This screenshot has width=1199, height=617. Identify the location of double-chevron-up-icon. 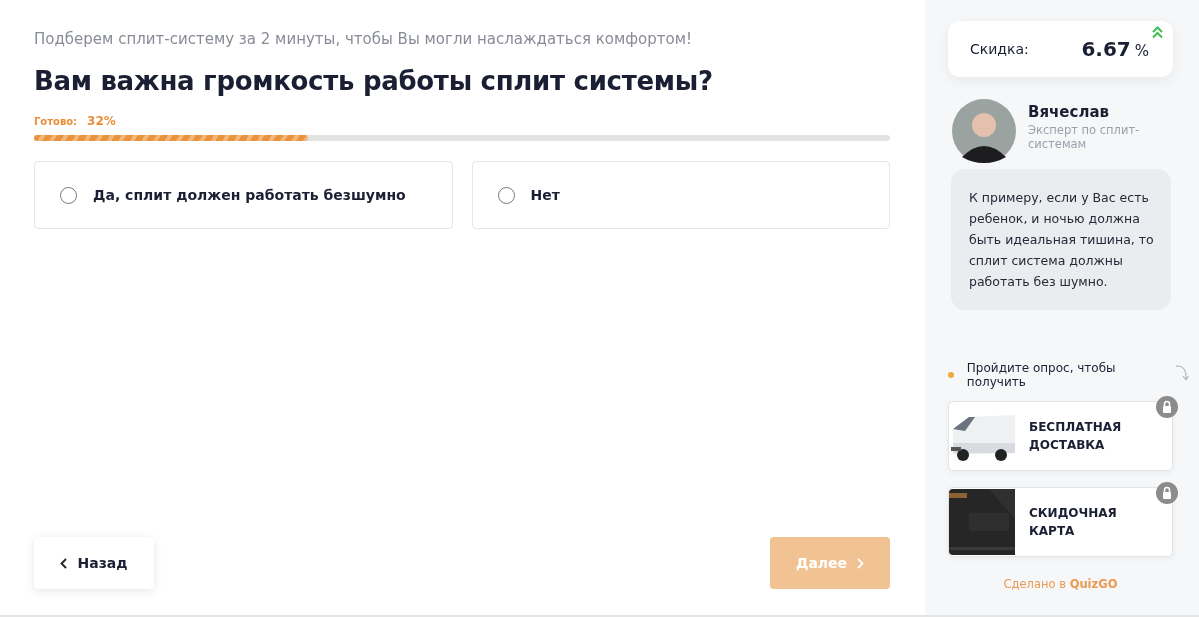
(1157, 32).